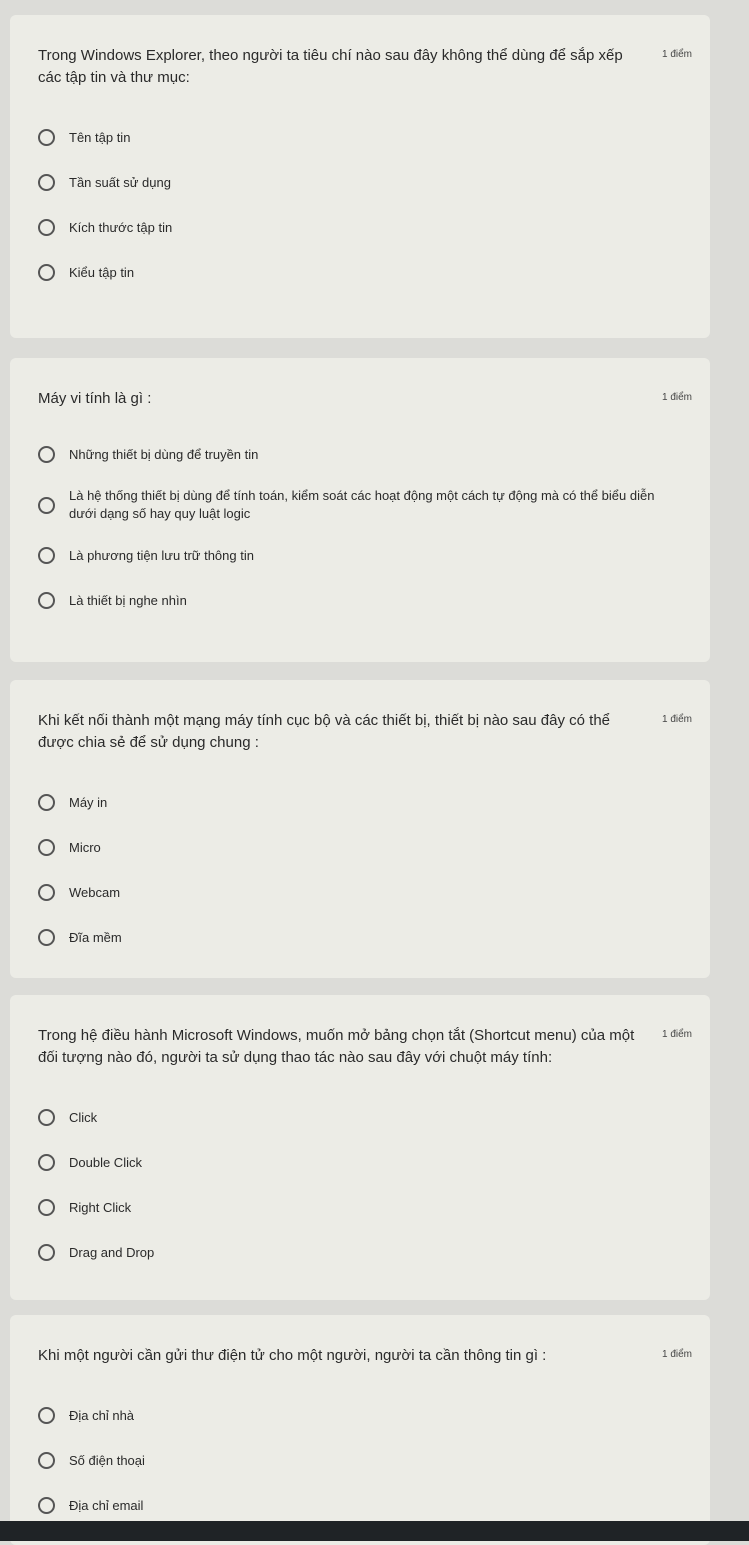 The width and height of the screenshot is (749, 1545). Describe the element at coordinates (365, 1415) in the screenshot. I see `answer-option: Địa chỉ nhà` at that location.